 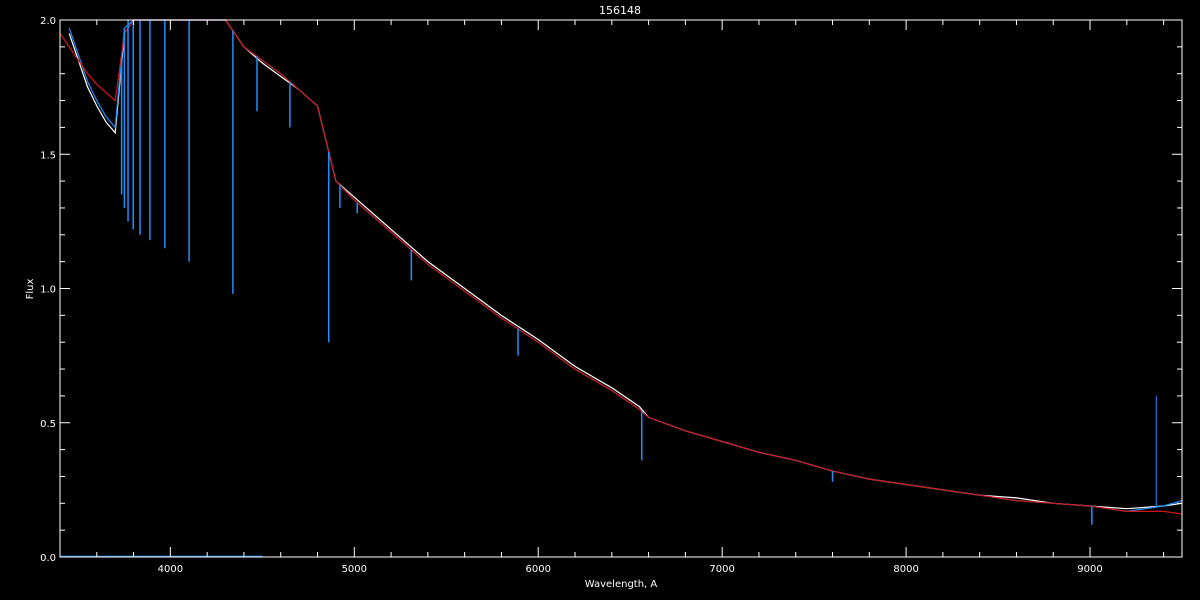 I want to click on x-tick-label: 5000, so click(x=354, y=569).